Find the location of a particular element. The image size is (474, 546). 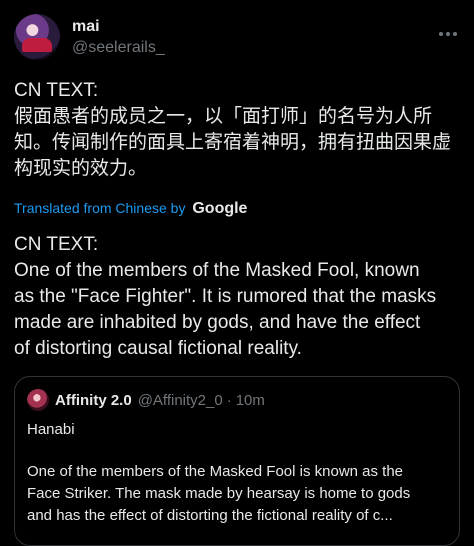

cn-line: 知。传闻制作的面具上寄宿着神明，拥有扭曲因果虚 is located at coordinates (233, 142).